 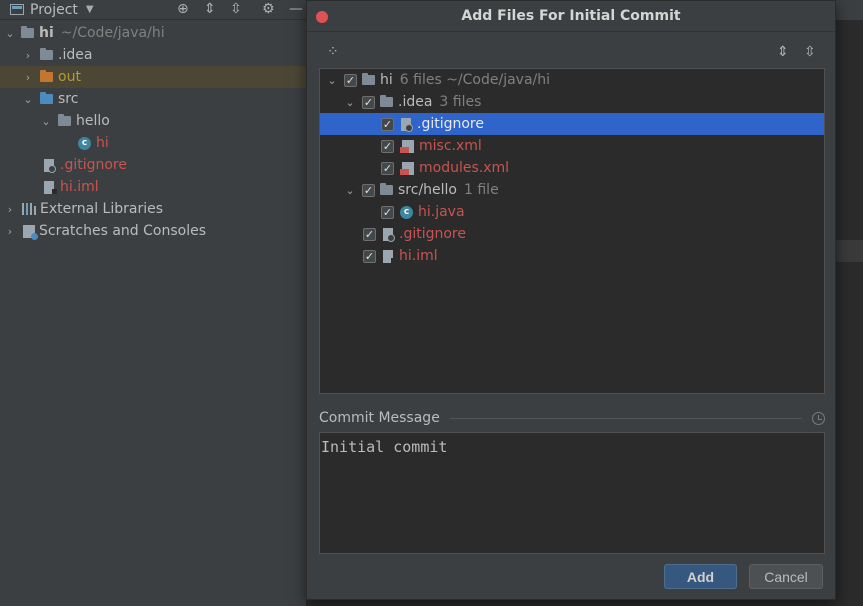 I want to click on cancel-button: Cancel, so click(x=786, y=576).